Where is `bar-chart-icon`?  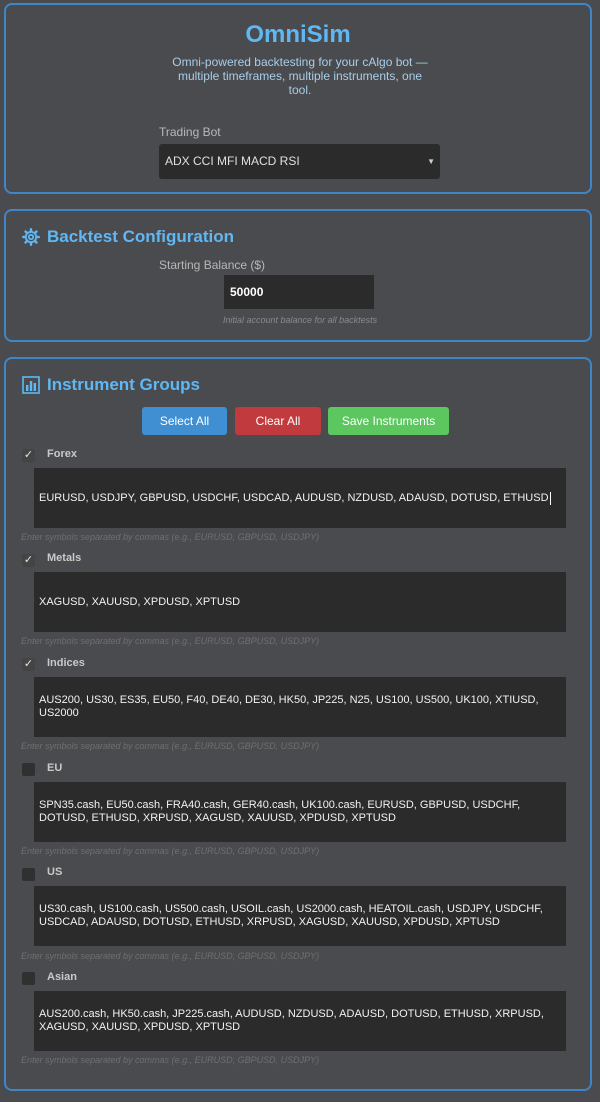
bar-chart-icon is located at coordinates (31, 385).